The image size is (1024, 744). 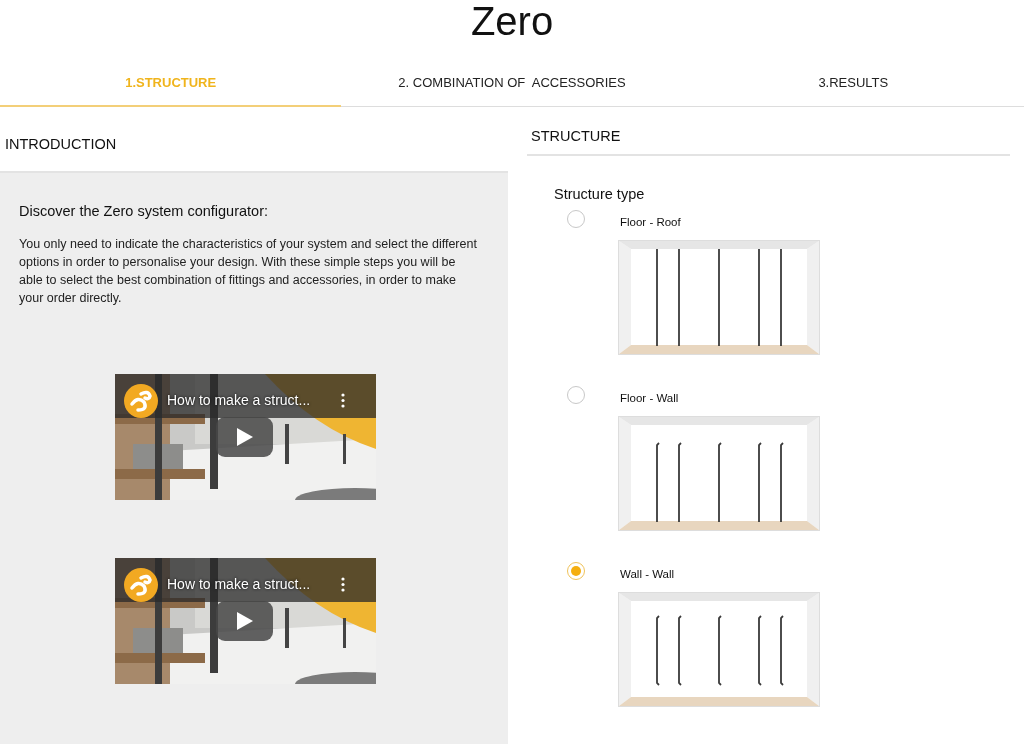 What do you see at coordinates (768, 131) in the screenshot?
I see `section-header: STRUCTURE` at bounding box center [768, 131].